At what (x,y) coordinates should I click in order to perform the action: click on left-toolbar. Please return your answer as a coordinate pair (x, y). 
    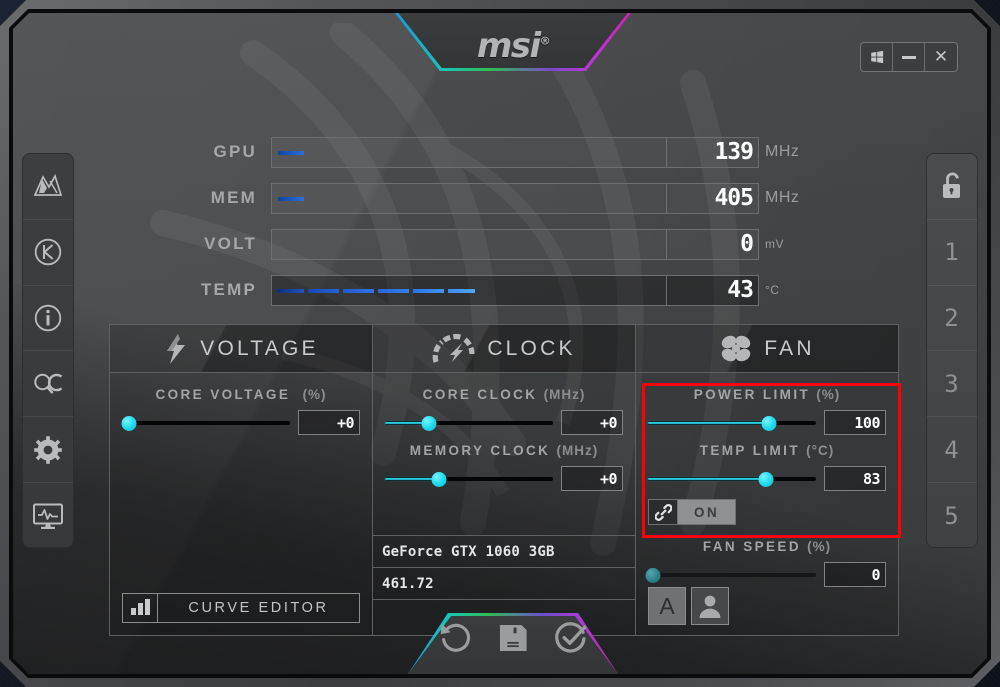
    Looking at the image, I should click on (48, 350).